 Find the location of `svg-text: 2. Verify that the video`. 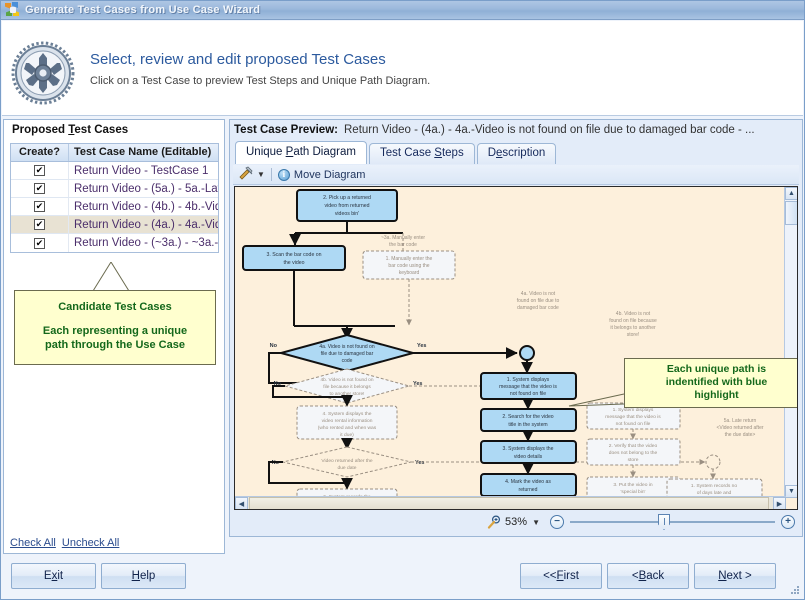

svg-text: 2. Verify that the video is located at coordinates (633, 446).